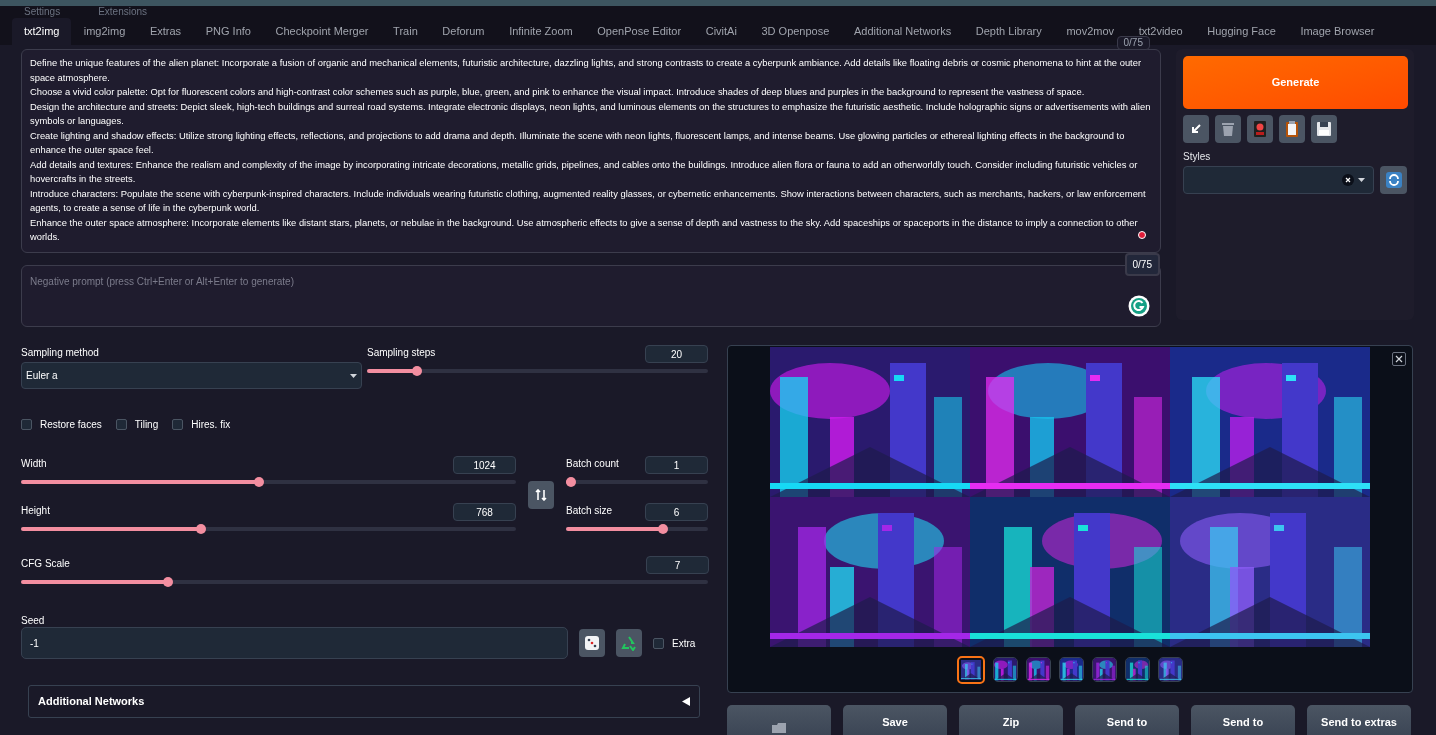 The width and height of the screenshot is (1436, 735). I want to click on tab: txt2img, so click(42, 31).